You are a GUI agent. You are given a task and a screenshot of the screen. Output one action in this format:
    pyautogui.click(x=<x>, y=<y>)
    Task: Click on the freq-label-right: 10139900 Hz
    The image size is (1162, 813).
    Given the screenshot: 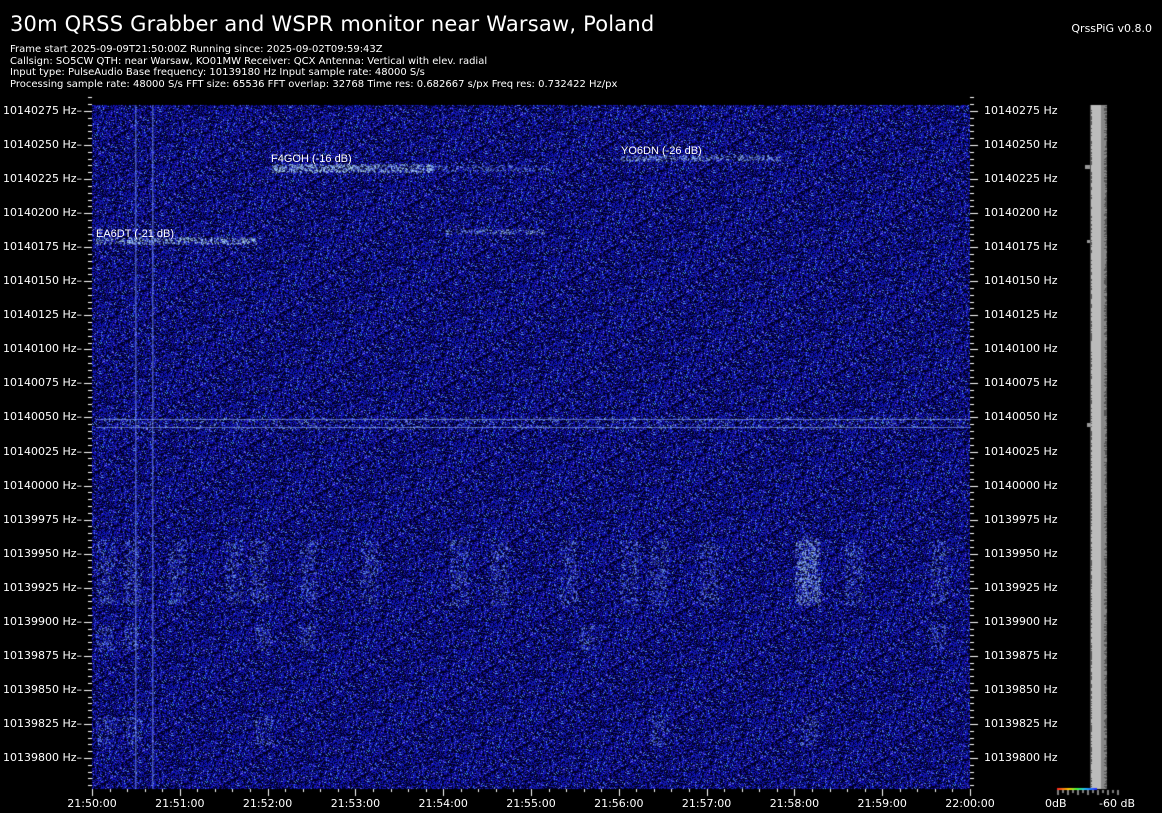 What is the action you would take?
    pyautogui.click(x=1021, y=621)
    